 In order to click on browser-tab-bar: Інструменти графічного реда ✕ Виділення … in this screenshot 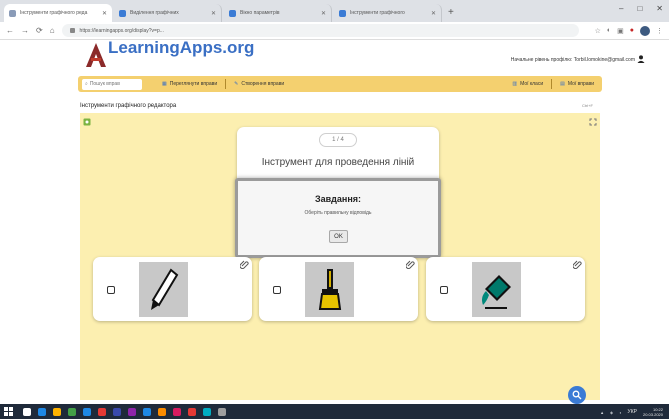, I will do `click(334, 11)`.